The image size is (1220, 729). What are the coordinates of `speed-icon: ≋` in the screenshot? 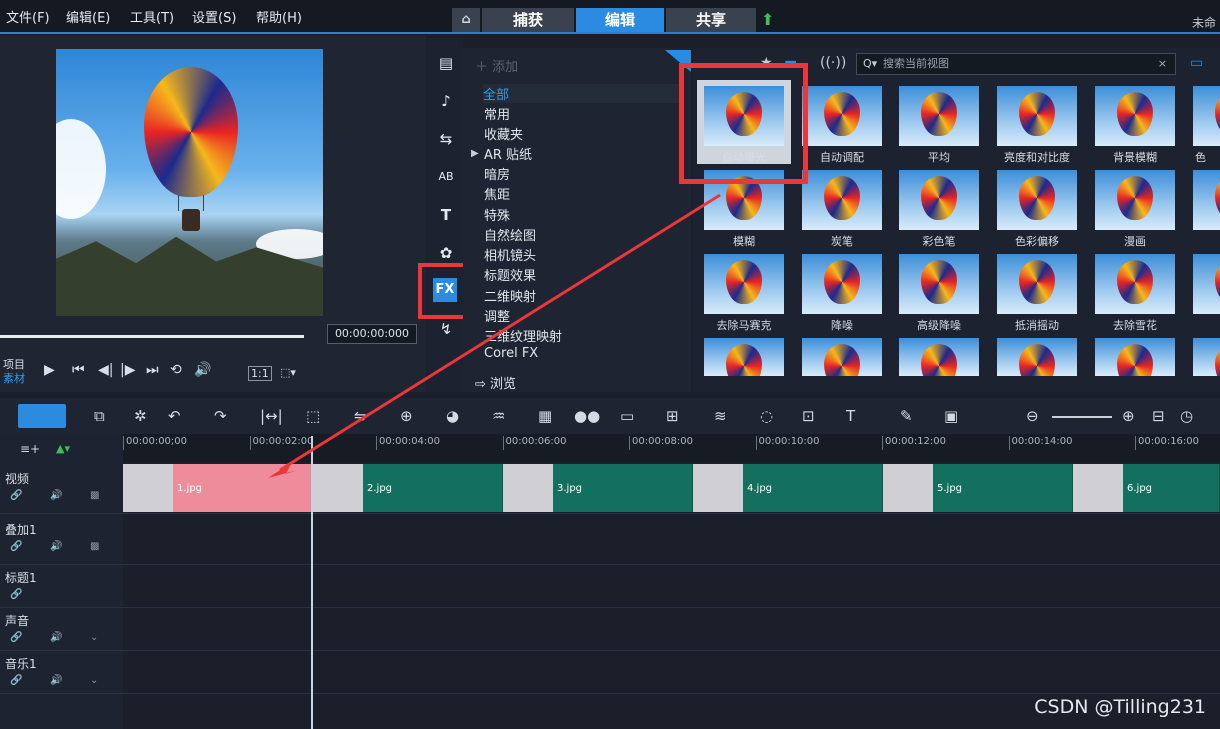 It's located at (720, 416).